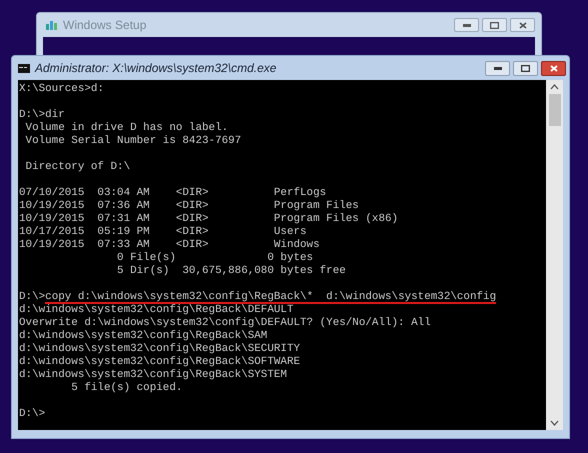  Describe the element at coordinates (163, 232) in the screenshot. I see `console-line: 10/17/2015 05:19 PM <DIR> Users` at that location.